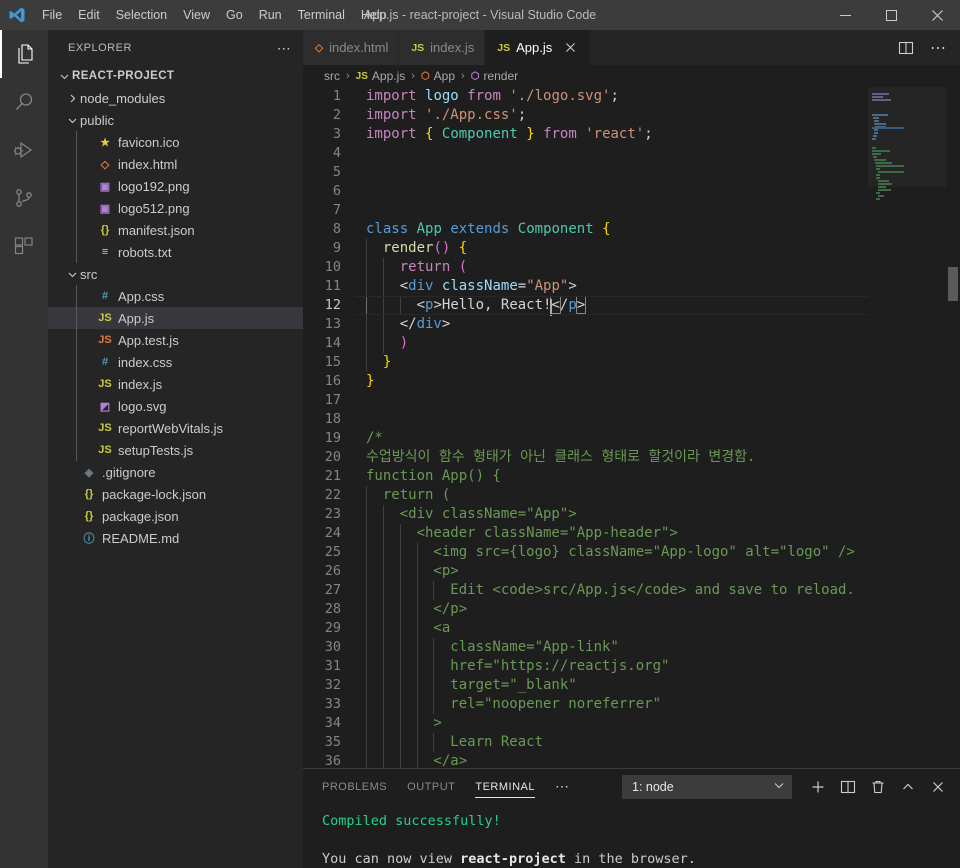  What do you see at coordinates (585, 438) in the screenshot?
I see `code-line: 19 /*` at bounding box center [585, 438].